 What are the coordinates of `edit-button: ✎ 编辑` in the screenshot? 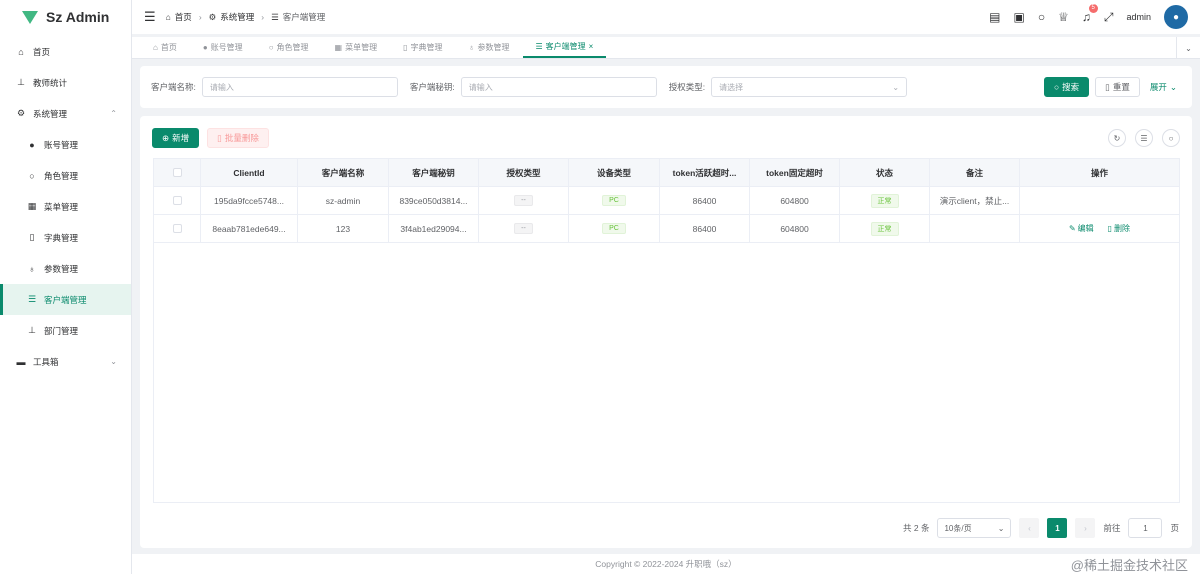 It's located at (1081, 228).